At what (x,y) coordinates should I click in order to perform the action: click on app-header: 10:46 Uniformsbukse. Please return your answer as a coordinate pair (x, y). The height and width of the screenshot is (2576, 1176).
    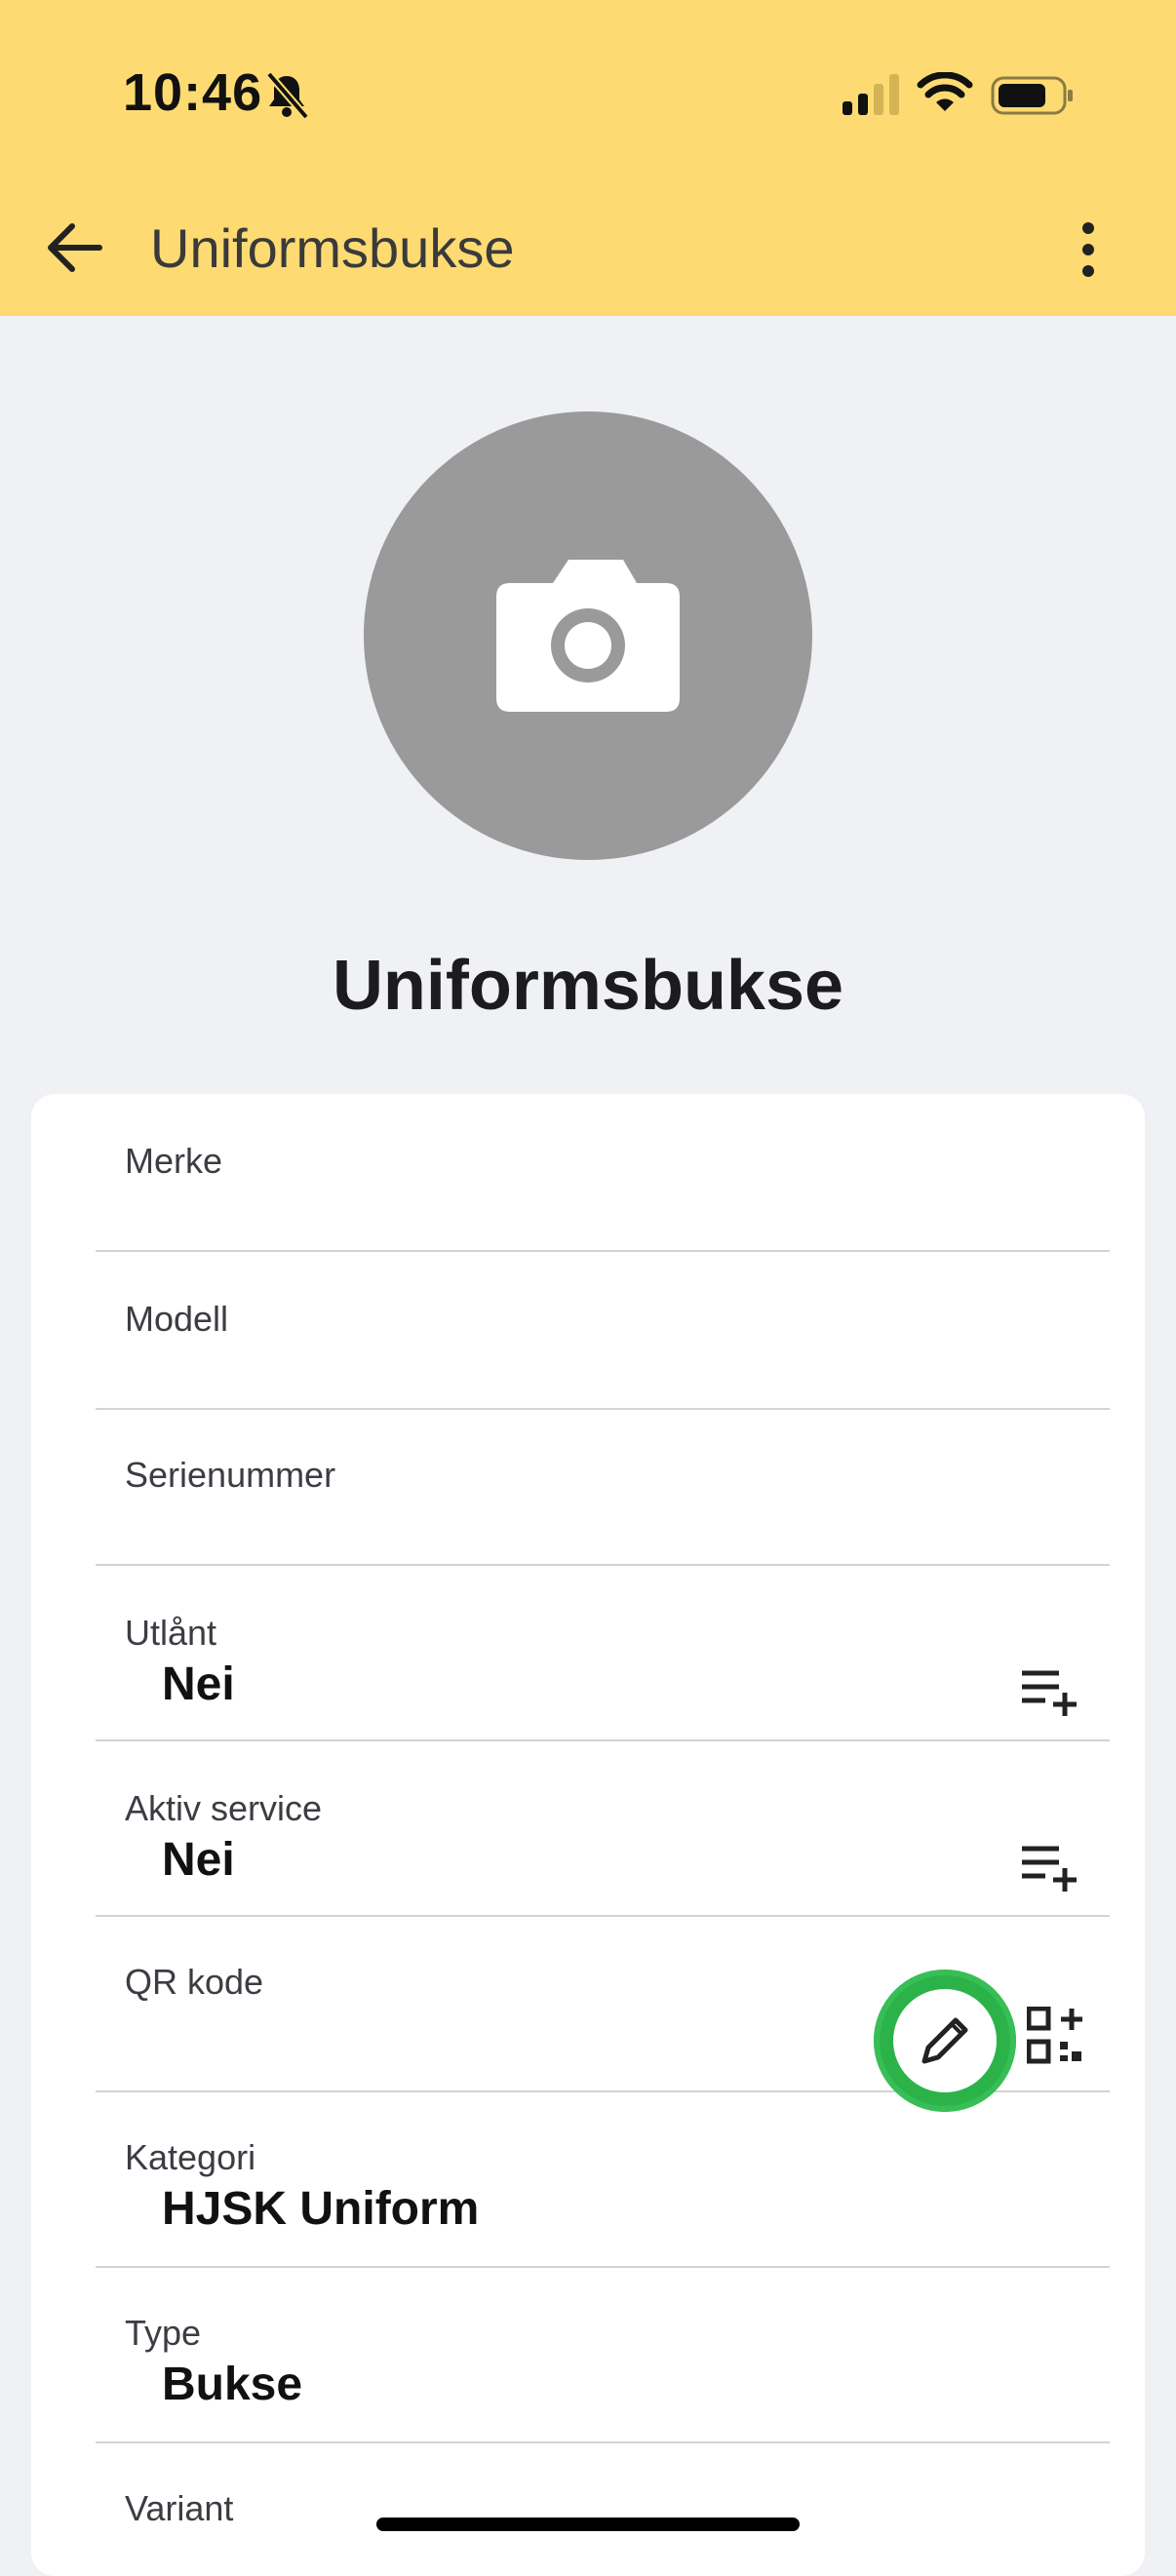
    Looking at the image, I should click on (588, 158).